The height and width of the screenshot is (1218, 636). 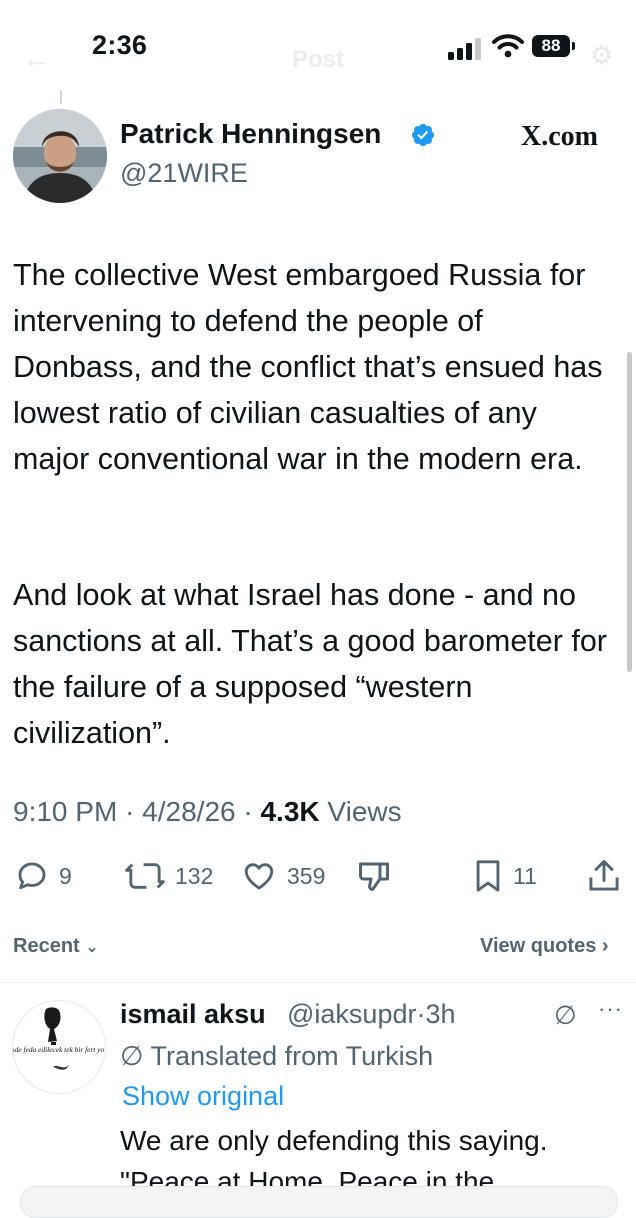 I want to click on translate-icon: ∅, so click(x=132, y=1056).